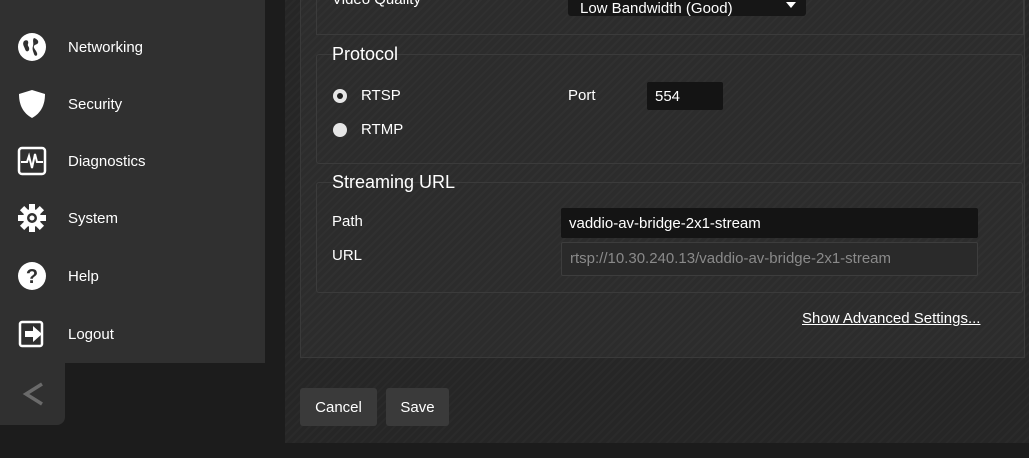  I want to click on sidebar-item-label: Diagnostics, so click(107, 161).